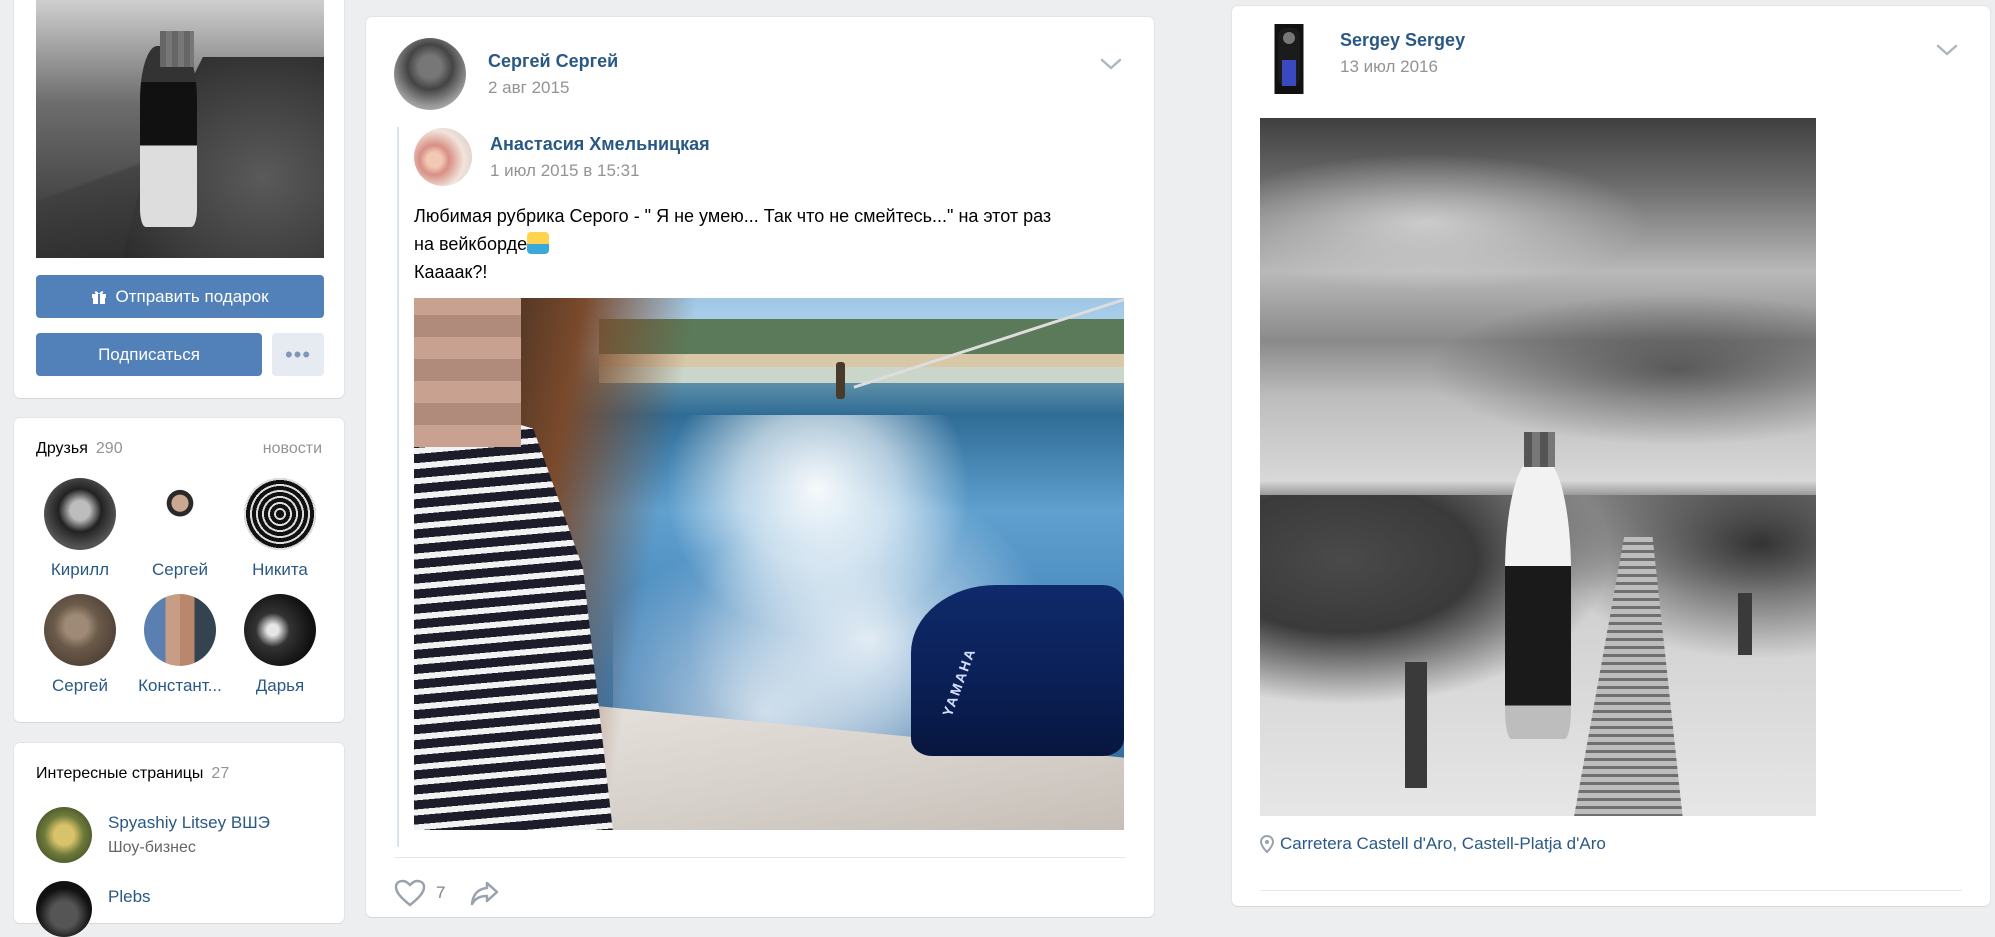 The height and width of the screenshot is (937, 1995). I want to click on friends-title: Друзья, so click(62, 449).